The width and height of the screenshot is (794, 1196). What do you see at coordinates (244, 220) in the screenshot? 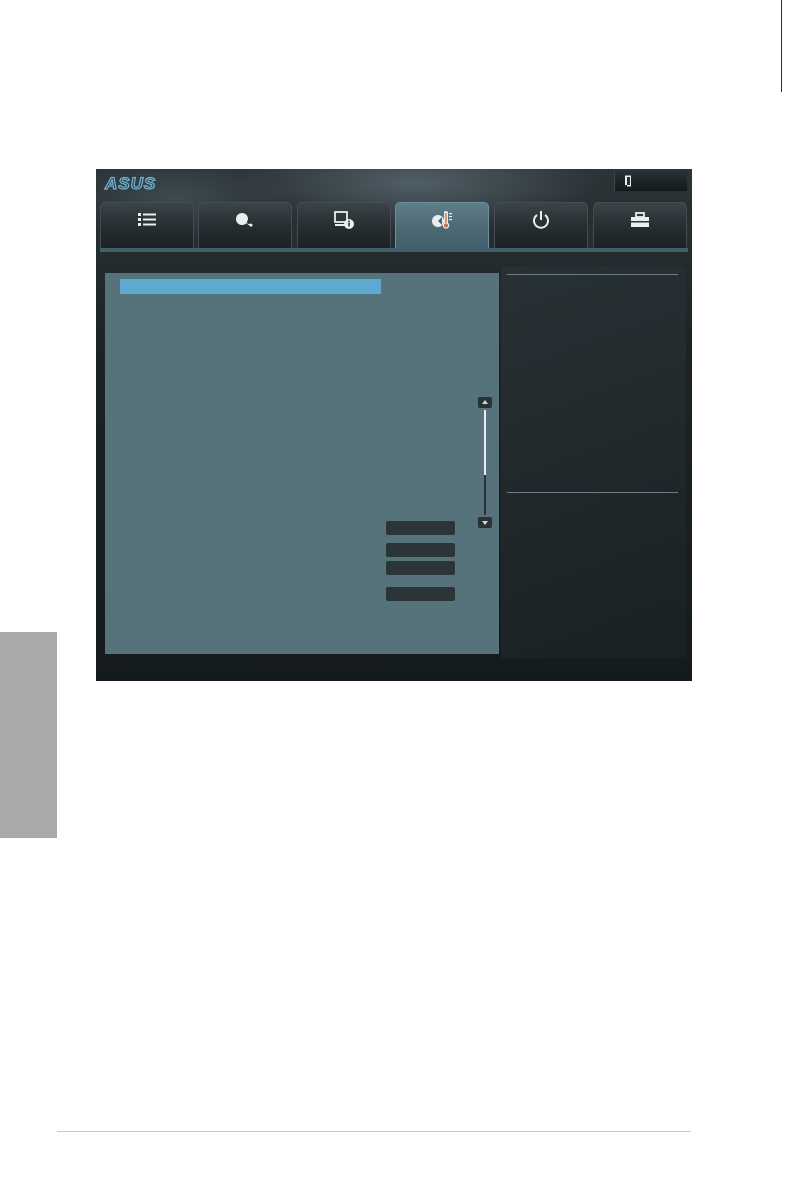
I see `tweaker-icon` at bounding box center [244, 220].